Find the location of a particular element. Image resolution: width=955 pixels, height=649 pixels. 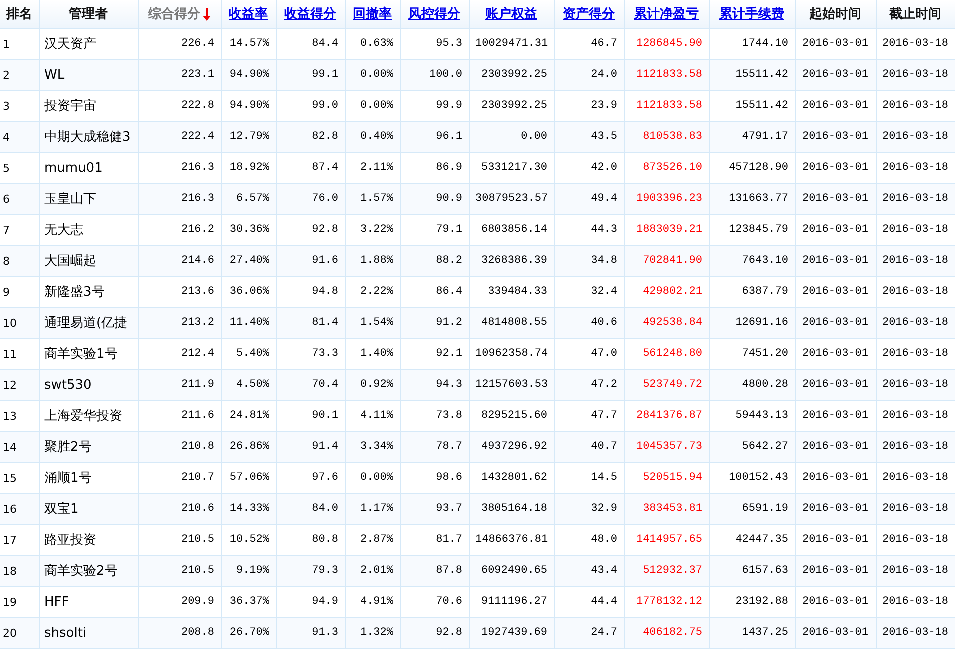

table-cell: 27.40% is located at coordinates (248, 261).